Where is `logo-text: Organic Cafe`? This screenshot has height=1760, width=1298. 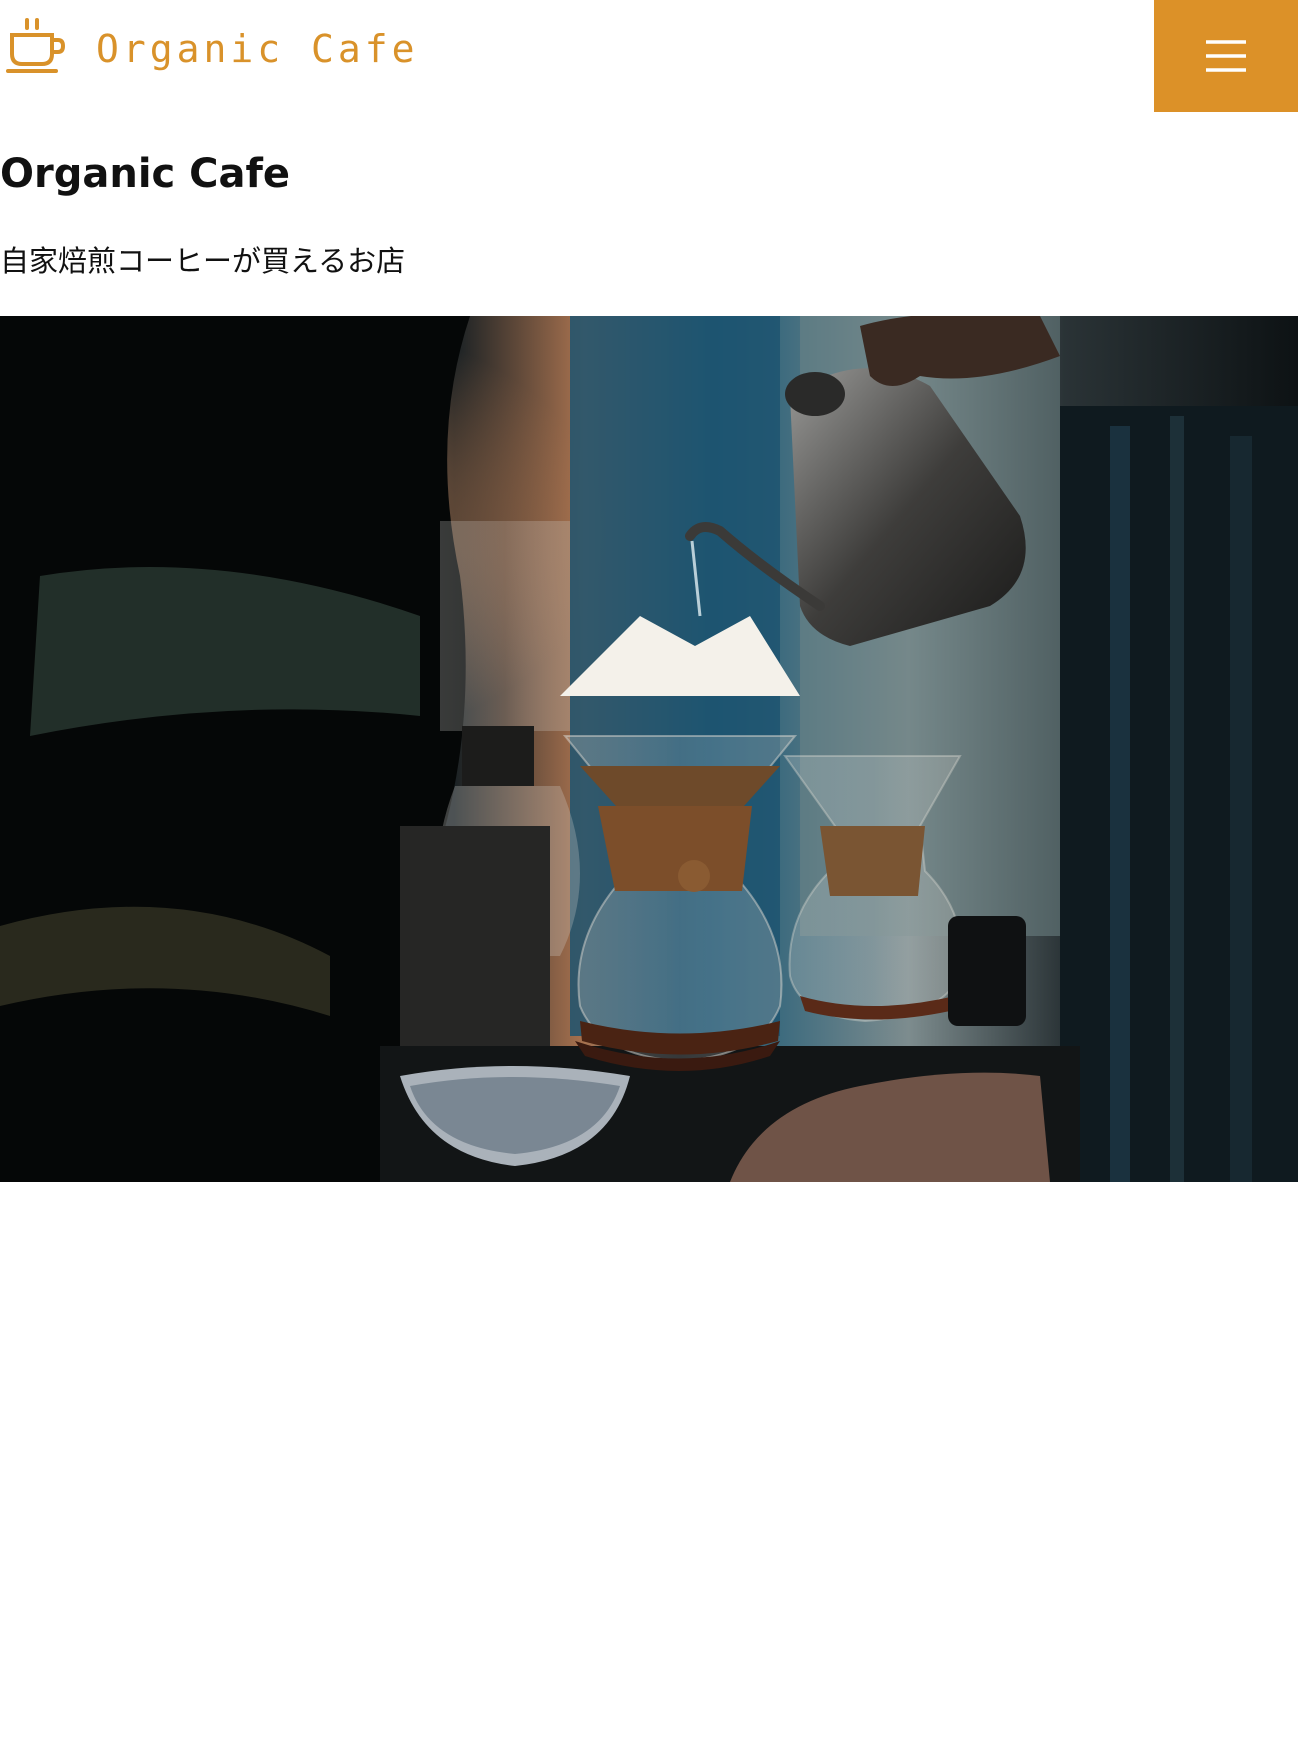 logo-text: Organic Cafe is located at coordinates (257, 49).